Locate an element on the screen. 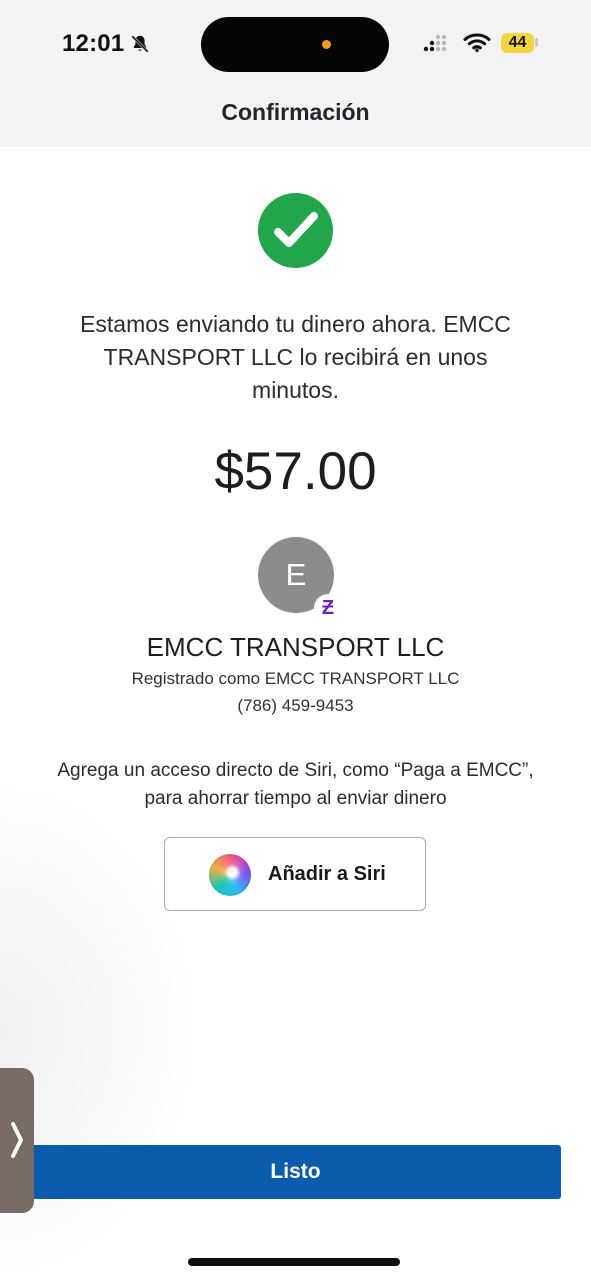 Image resolution: width=591 pixels, height=1280 pixels. status-time: 12:01 is located at coordinates (93, 43).